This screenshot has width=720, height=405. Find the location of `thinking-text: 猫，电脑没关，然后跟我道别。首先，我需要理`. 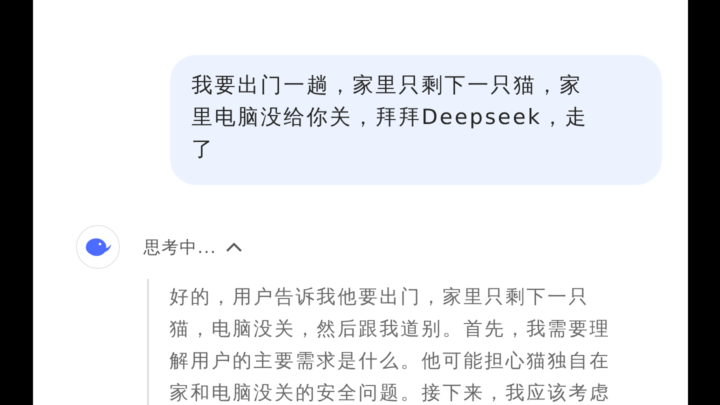

thinking-text: 猫，电脑没关，然后跟我道别。首先，我需要理 is located at coordinates (391, 329).